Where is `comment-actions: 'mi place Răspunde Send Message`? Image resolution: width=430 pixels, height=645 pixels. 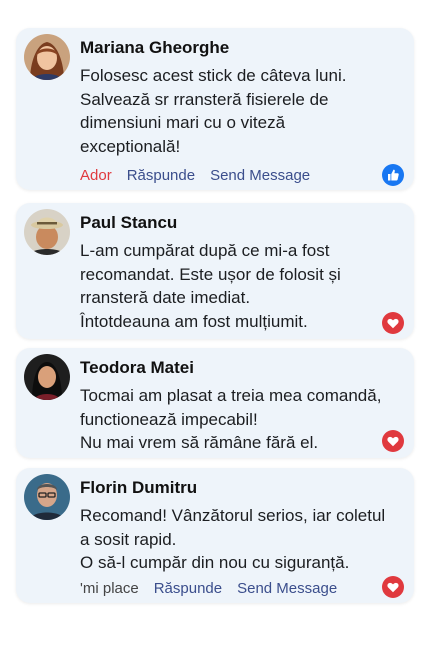
comment-actions: 'mi place Răspunde Send Message is located at coordinates (208, 588).